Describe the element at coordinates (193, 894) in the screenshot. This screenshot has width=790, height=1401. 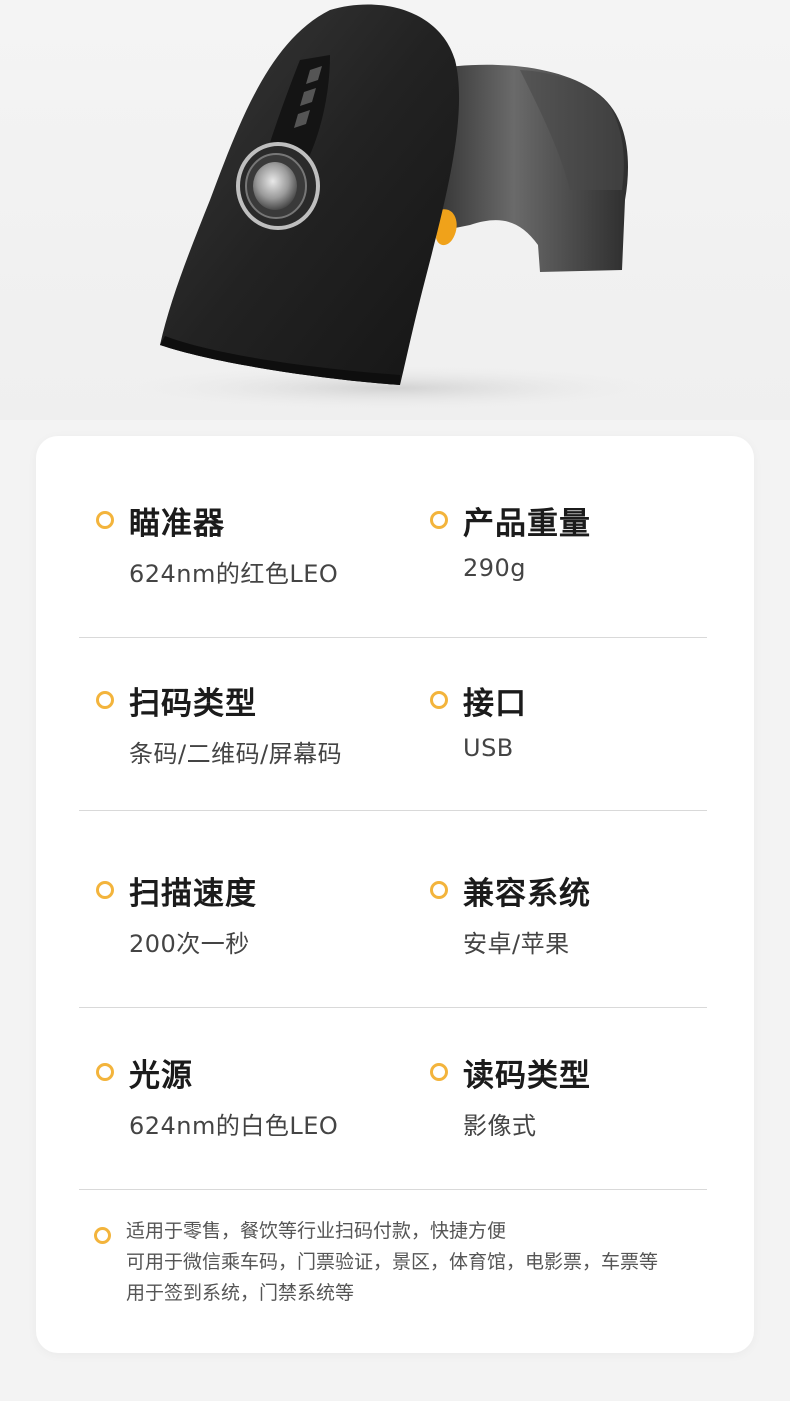
I see `spec-title: 扫描速度` at that location.